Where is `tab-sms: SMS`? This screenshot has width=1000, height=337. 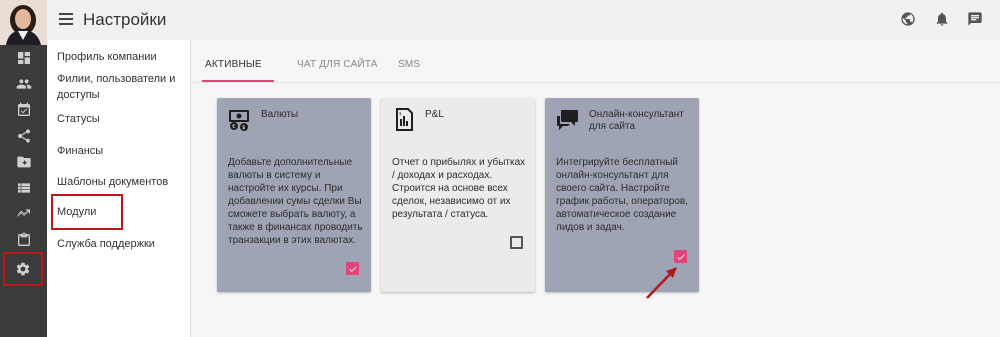 tab-sms: SMS is located at coordinates (409, 64).